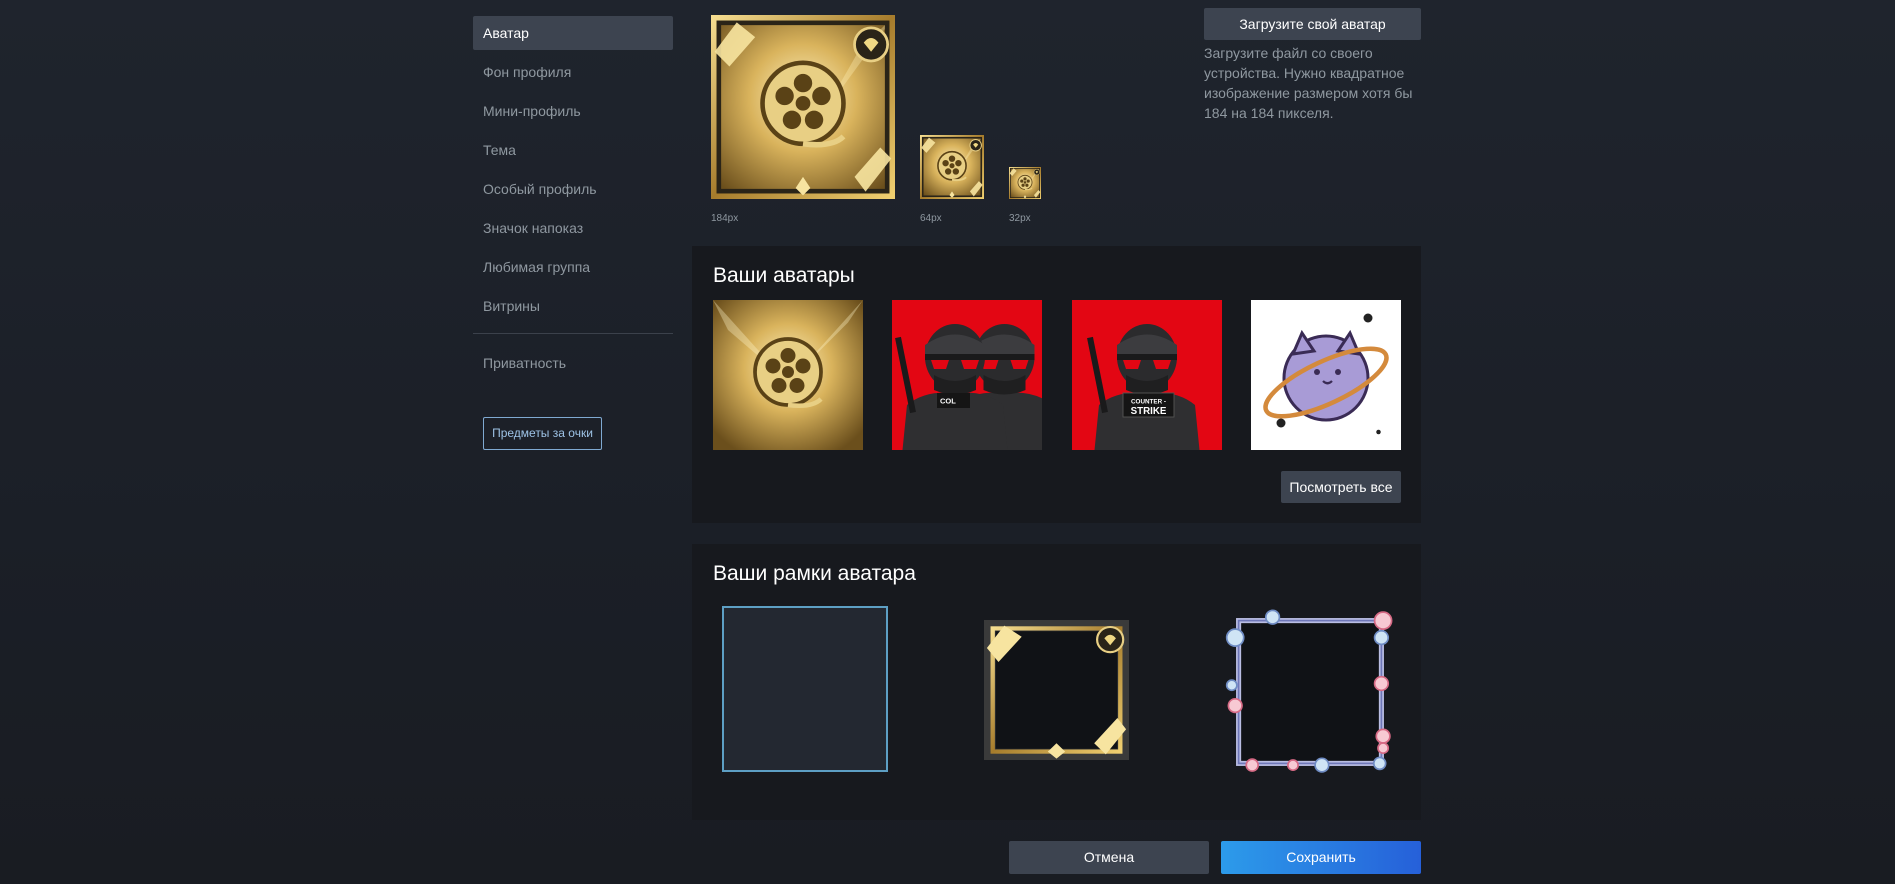 The image size is (1895, 884). I want to click on svg-text: COUNTER -, so click(1148, 402).